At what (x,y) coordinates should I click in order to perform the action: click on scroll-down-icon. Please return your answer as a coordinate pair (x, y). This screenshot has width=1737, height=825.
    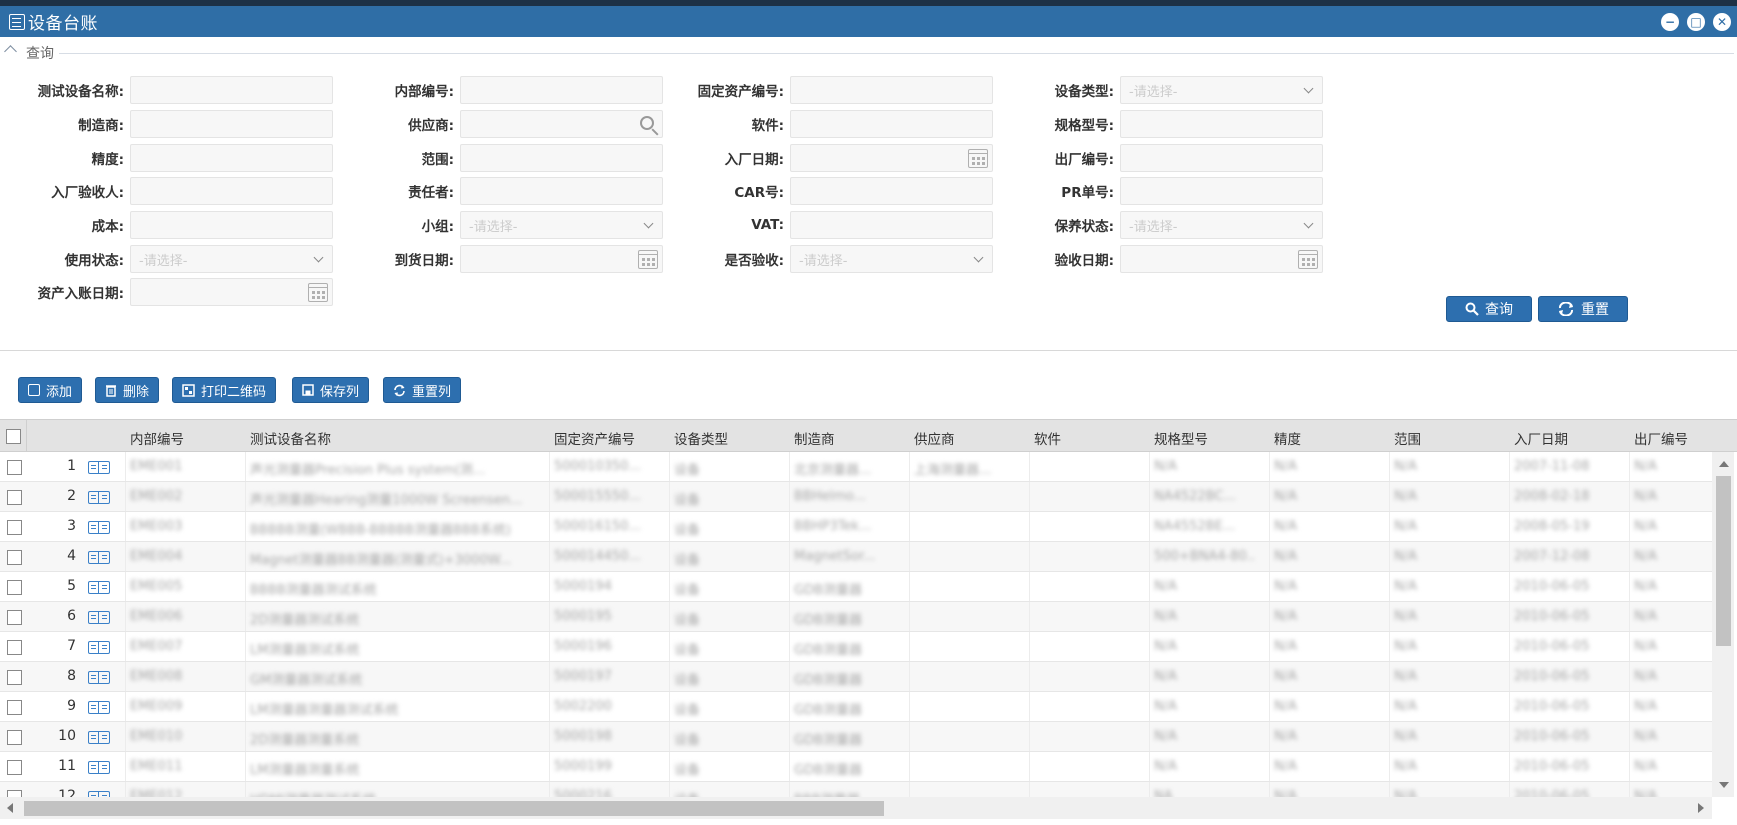
    Looking at the image, I should click on (1724, 785).